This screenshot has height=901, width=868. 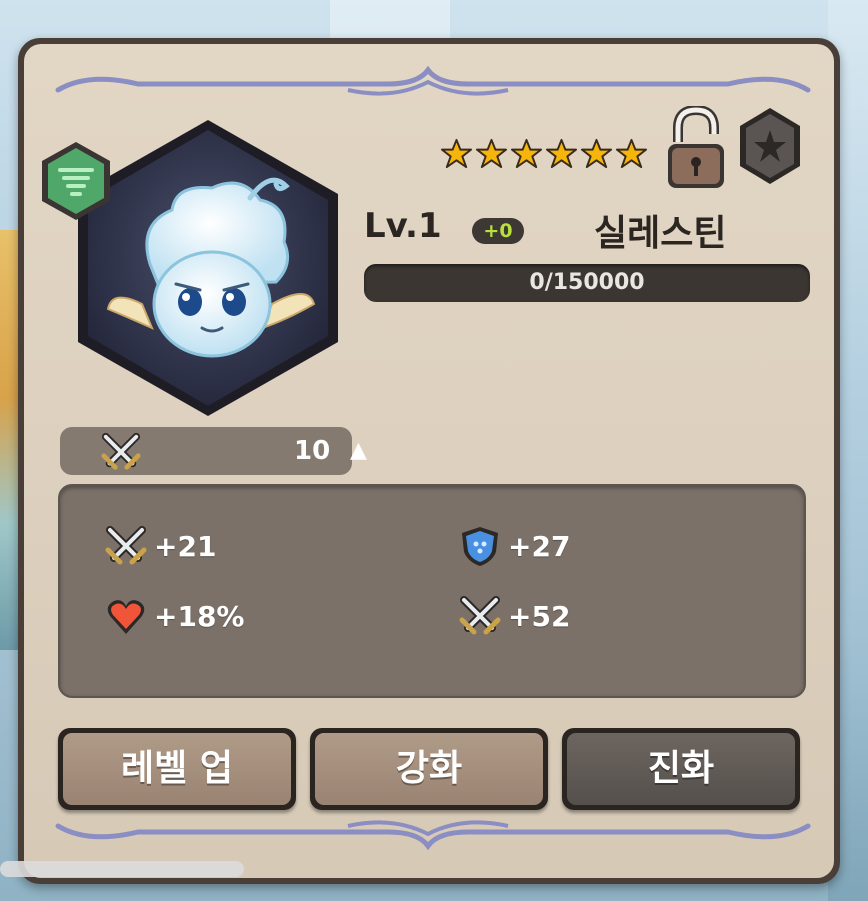 I want to click on unlocked-padlock-icon, so click(x=696, y=149).